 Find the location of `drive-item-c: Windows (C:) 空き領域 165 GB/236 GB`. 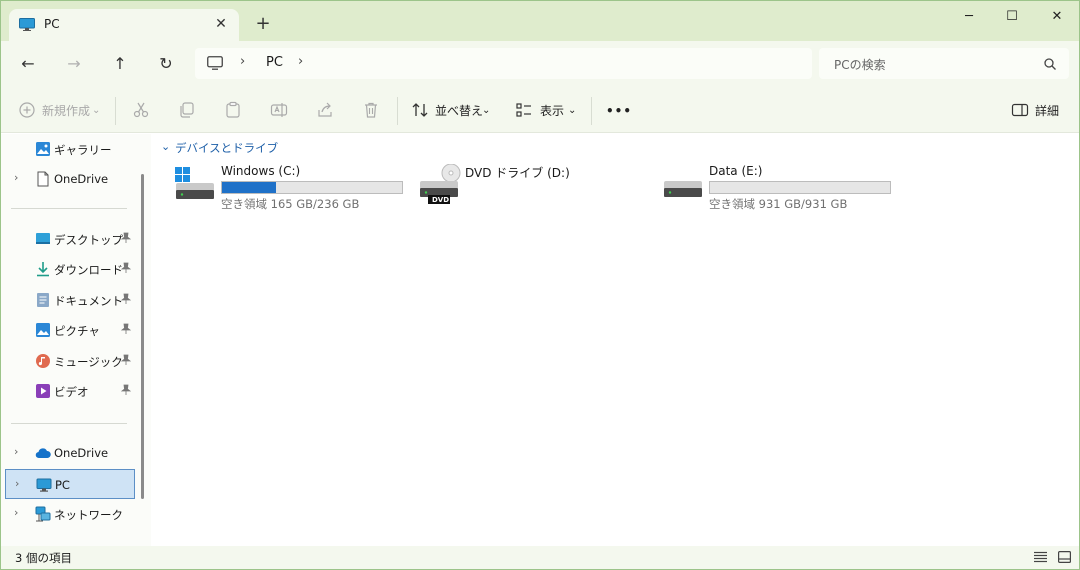

drive-item-c: Windows (C:) 空き領域 165 GB/236 GB is located at coordinates (293, 188).